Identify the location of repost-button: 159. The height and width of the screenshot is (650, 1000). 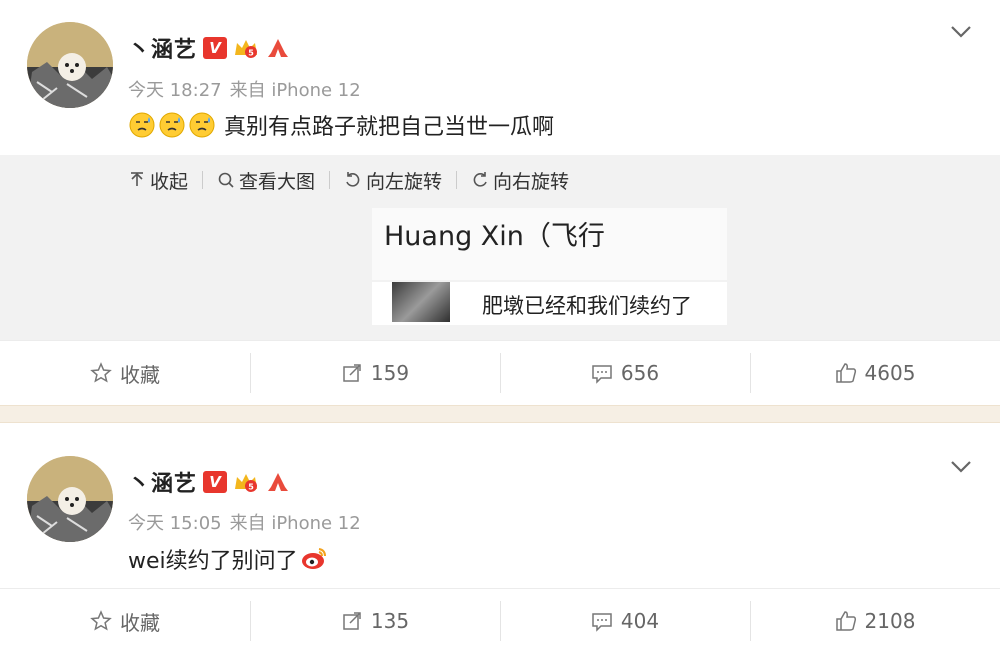
(375, 373).